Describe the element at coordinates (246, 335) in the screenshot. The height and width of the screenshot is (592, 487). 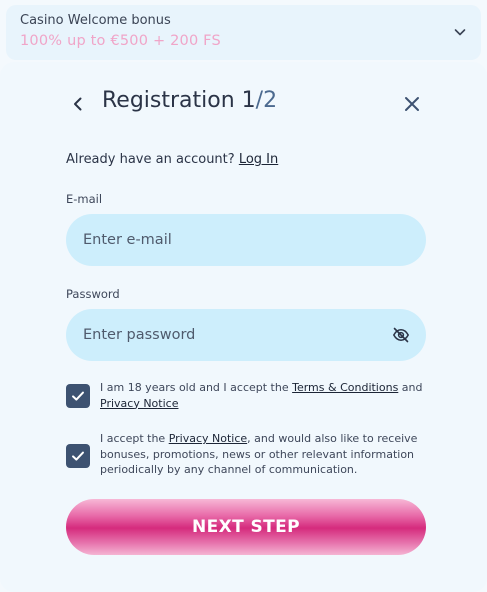
I see `password-input` at that location.